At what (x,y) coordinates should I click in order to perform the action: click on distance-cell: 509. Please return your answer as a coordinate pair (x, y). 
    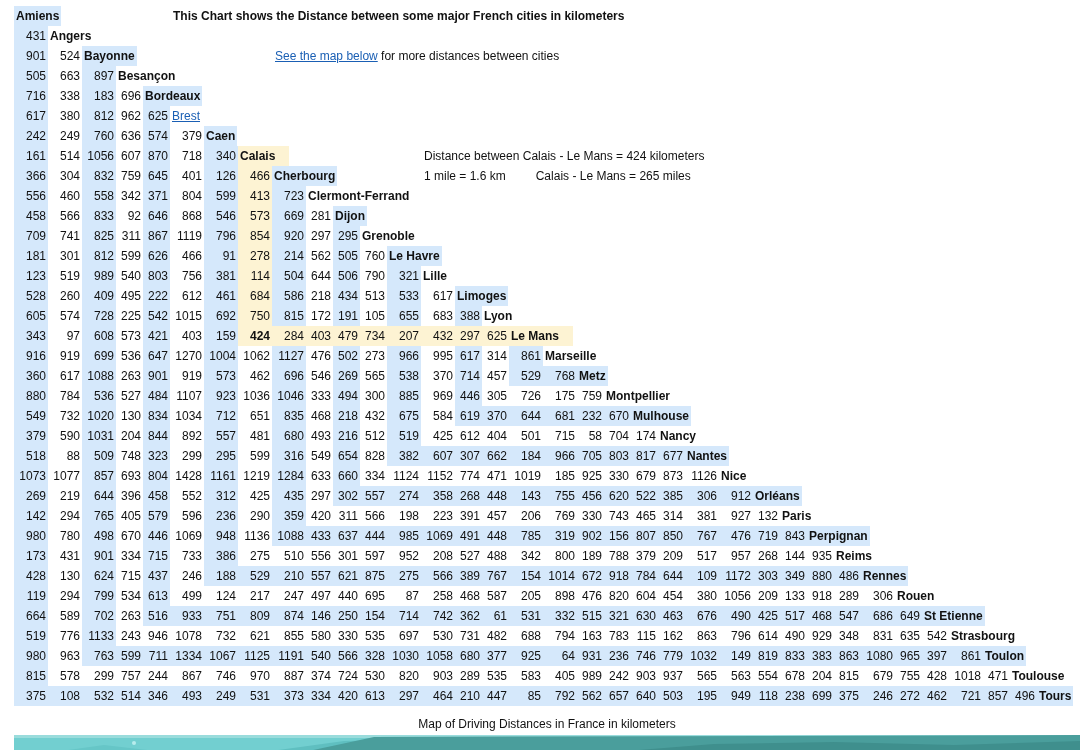
    Looking at the image, I should click on (99, 456).